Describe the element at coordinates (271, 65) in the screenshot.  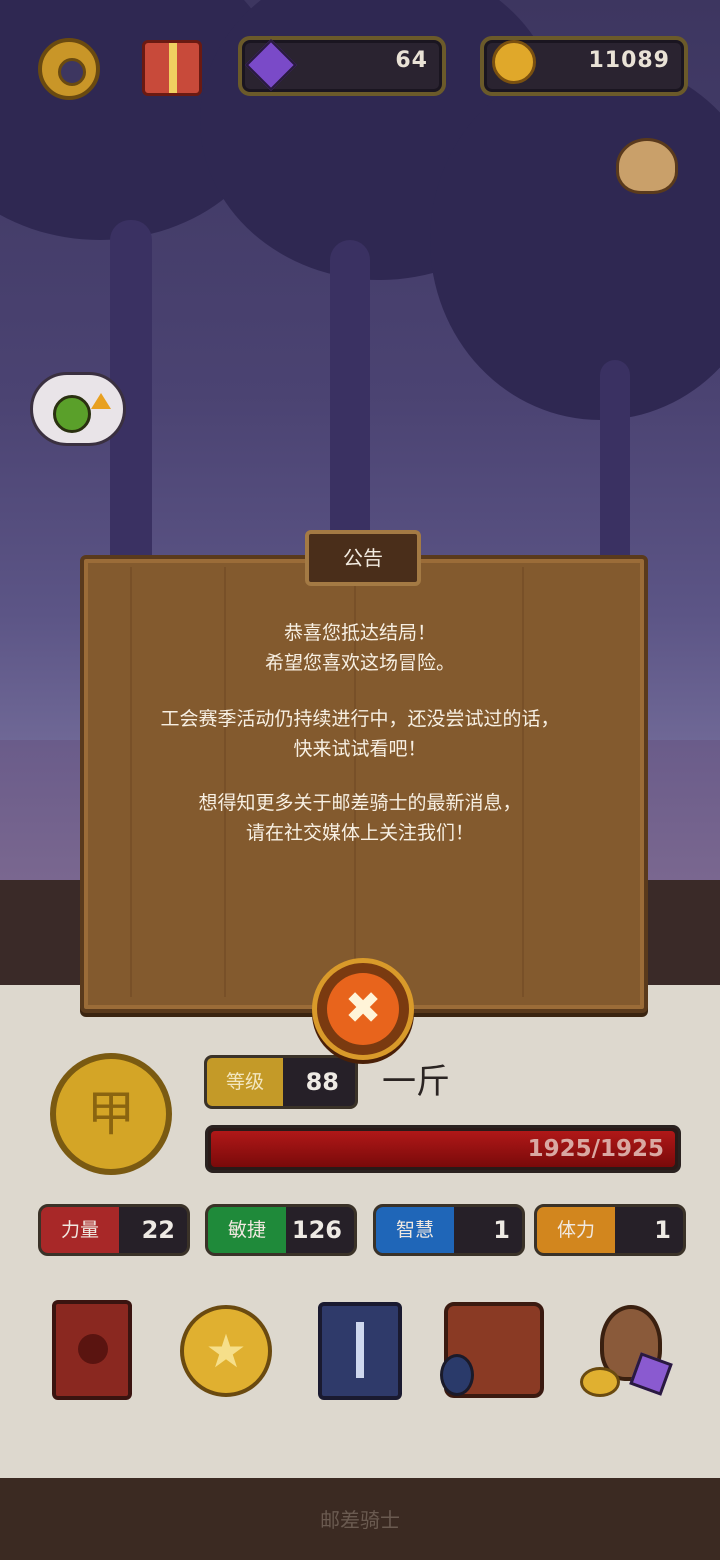
I see `purple-gem-icon` at that location.